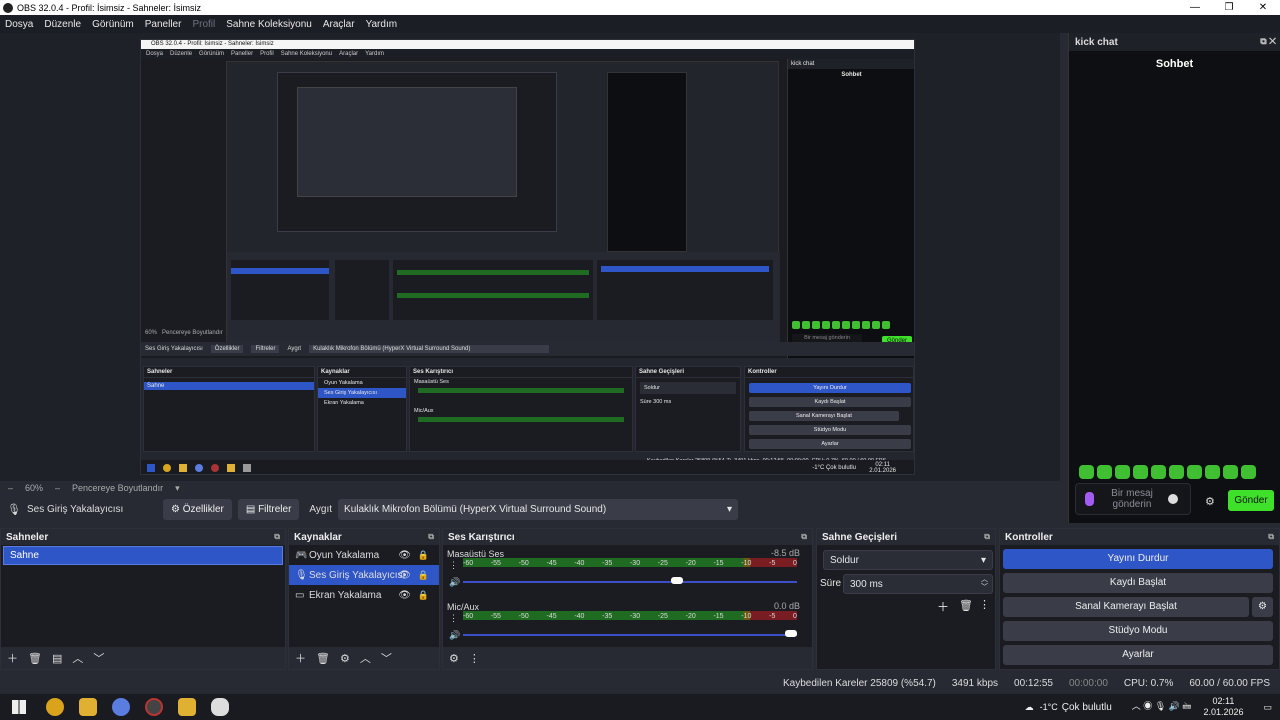 This screenshot has height=720, width=1280. I want to click on chrome-icon, so click(55, 707).